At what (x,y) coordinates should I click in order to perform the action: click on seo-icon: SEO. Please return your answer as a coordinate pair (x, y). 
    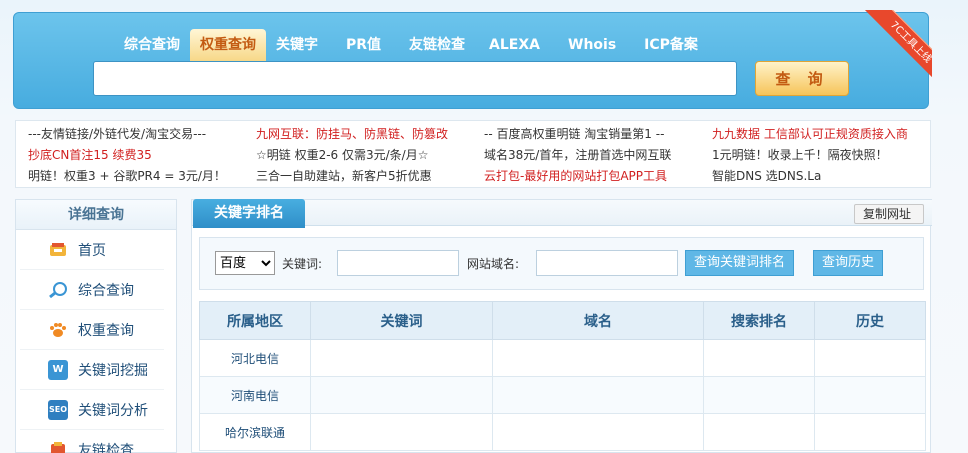
    Looking at the image, I should click on (58, 409).